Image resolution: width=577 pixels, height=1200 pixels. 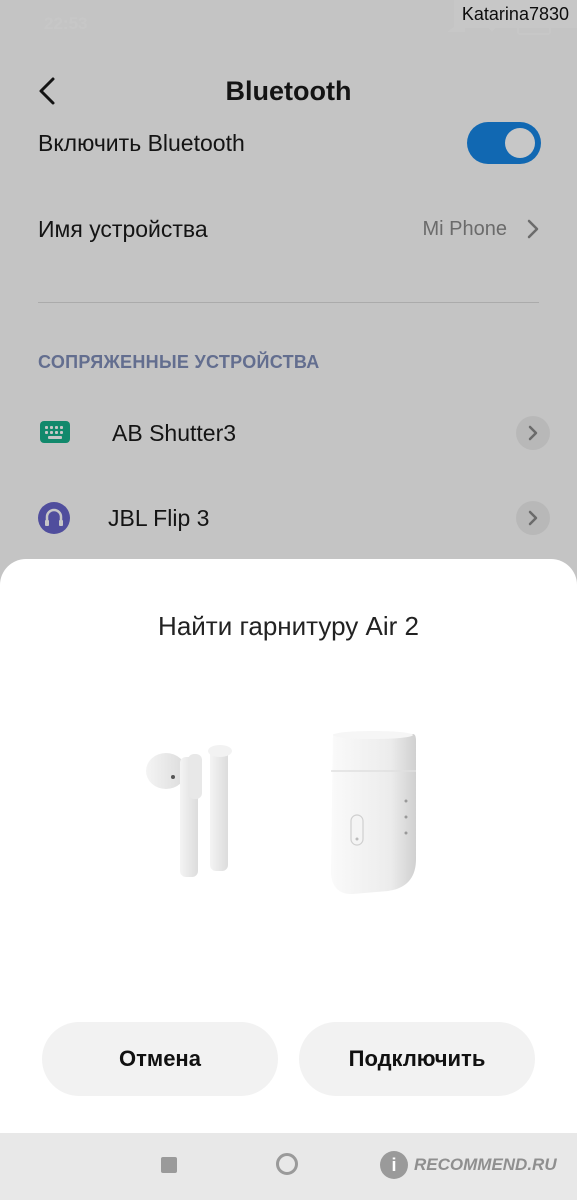 What do you see at coordinates (485, 1164) in the screenshot?
I see `recommend-watermark-text: RECOMMEND.RU` at bounding box center [485, 1164].